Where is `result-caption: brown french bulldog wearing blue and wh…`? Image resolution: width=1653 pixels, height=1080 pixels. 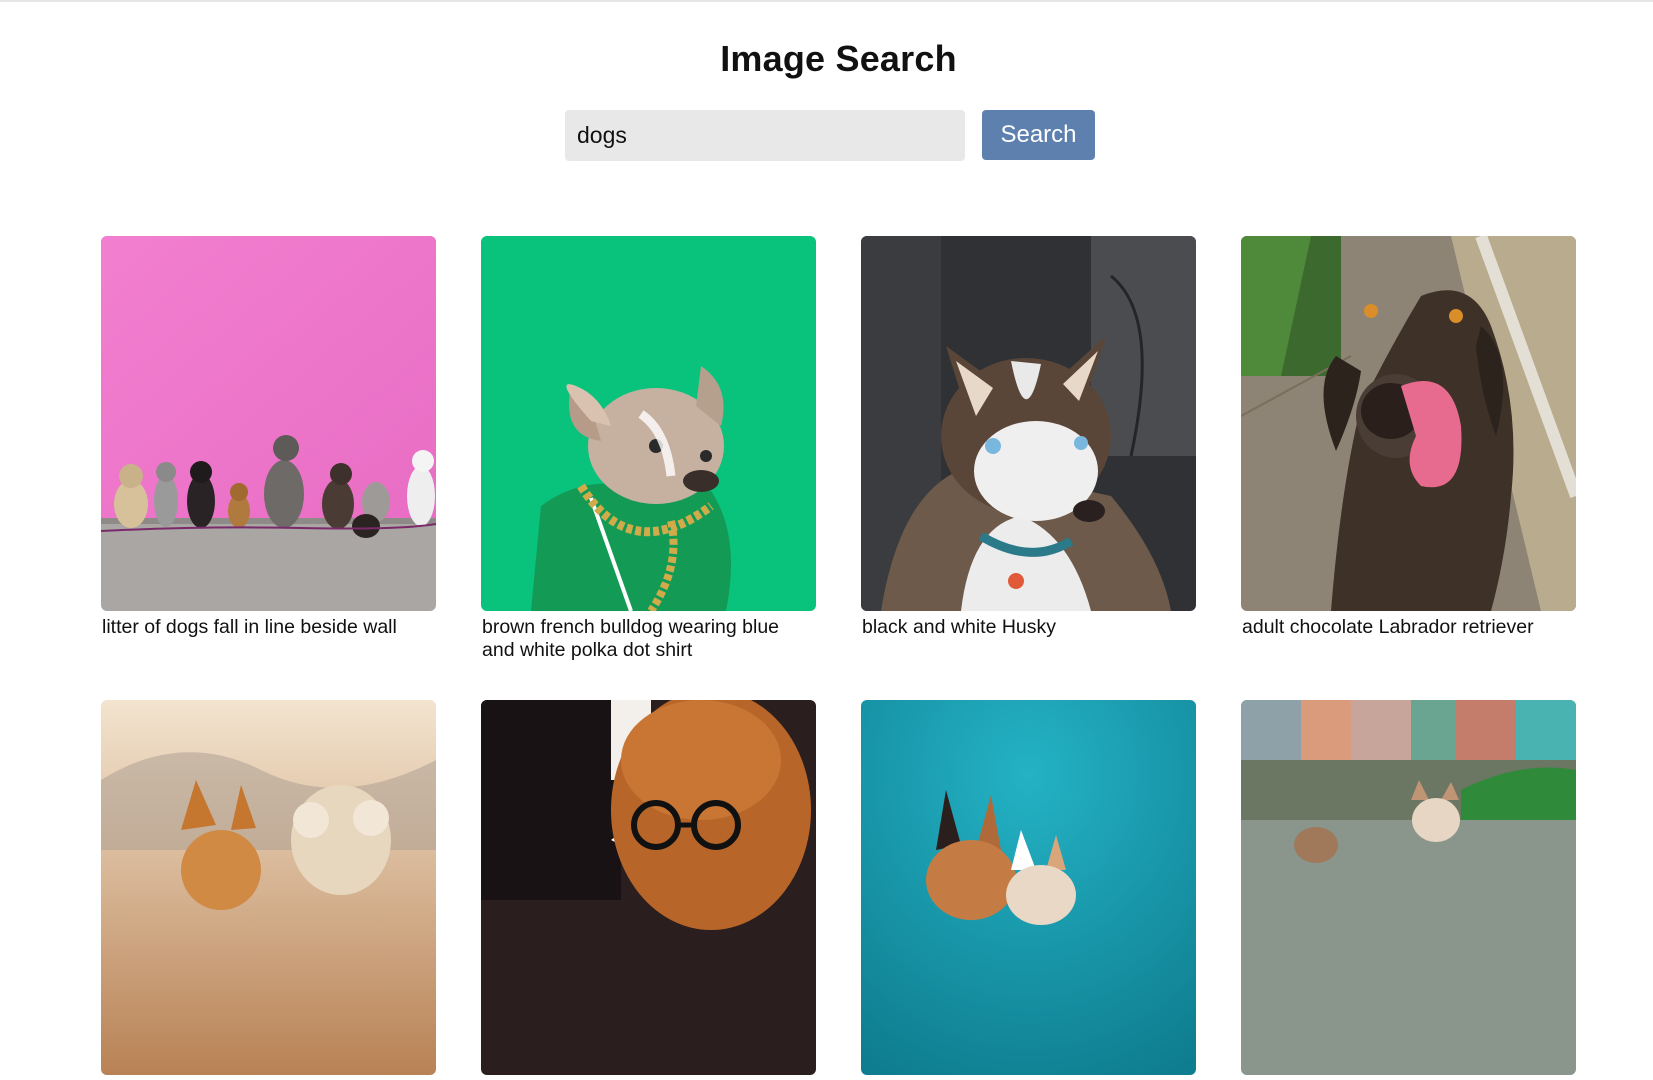
result-caption: brown french bulldog wearing blue and wh… is located at coordinates (631, 638).